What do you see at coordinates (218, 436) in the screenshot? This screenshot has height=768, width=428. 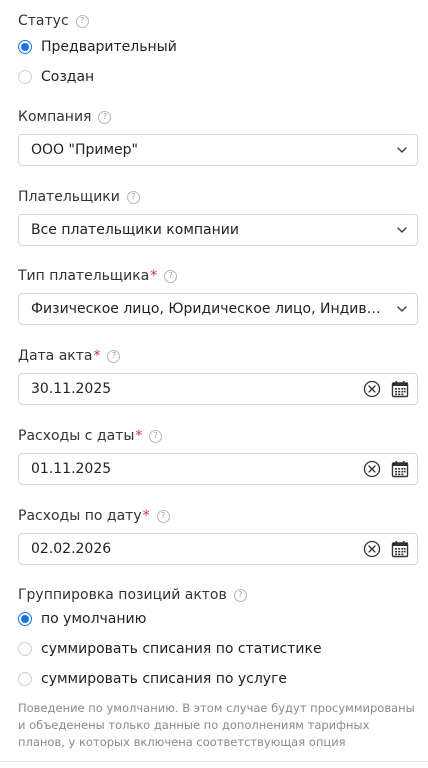 I see `expenses-from-label-row: Расходы с даты * ?` at bounding box center [218, 436].